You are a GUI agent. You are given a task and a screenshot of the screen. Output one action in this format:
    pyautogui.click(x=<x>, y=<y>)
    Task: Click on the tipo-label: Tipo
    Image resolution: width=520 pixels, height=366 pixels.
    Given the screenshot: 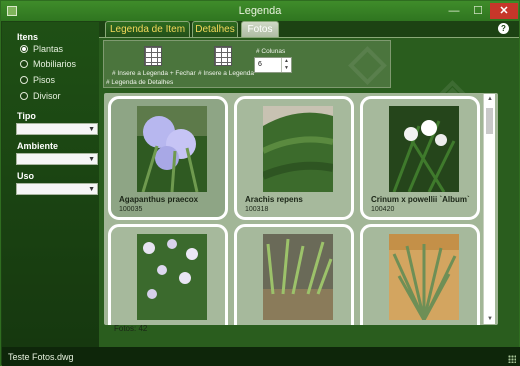 What is the action you would take?
    pyautogui.click(x=26, y=116)
    